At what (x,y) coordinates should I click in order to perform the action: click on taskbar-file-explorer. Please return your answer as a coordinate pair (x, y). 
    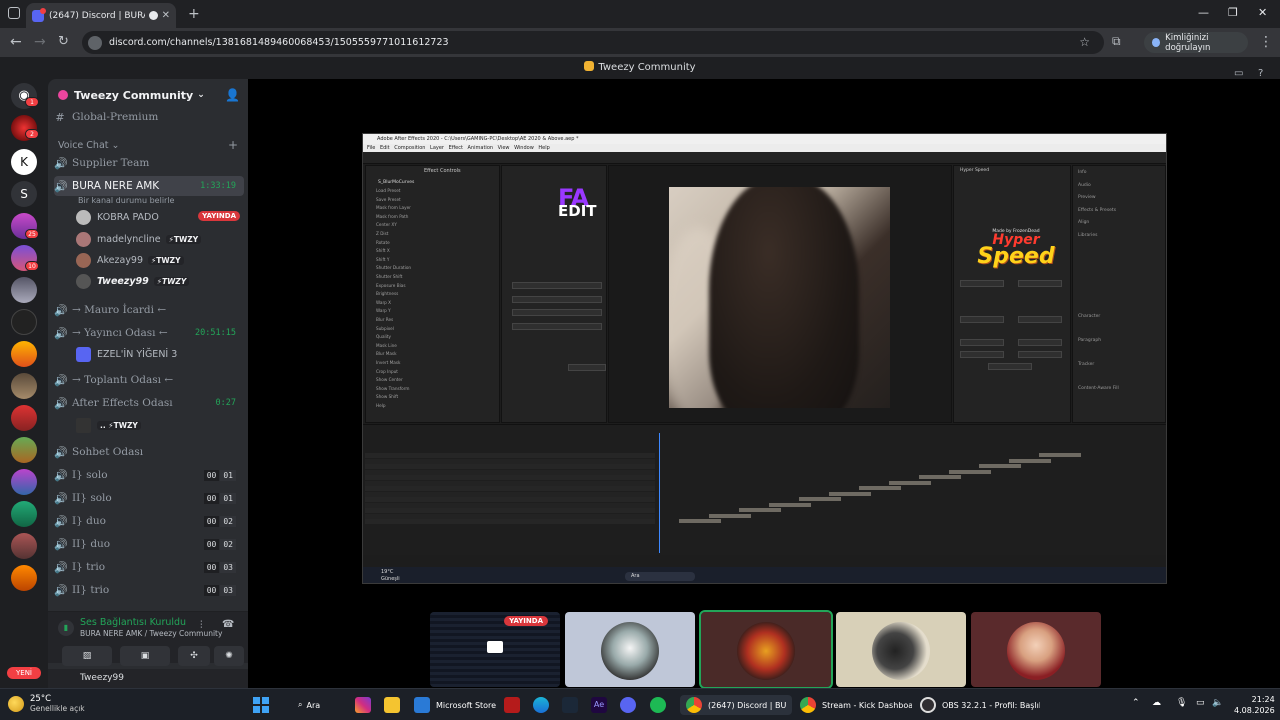
    Looking at the image, I should click on (395, 705).